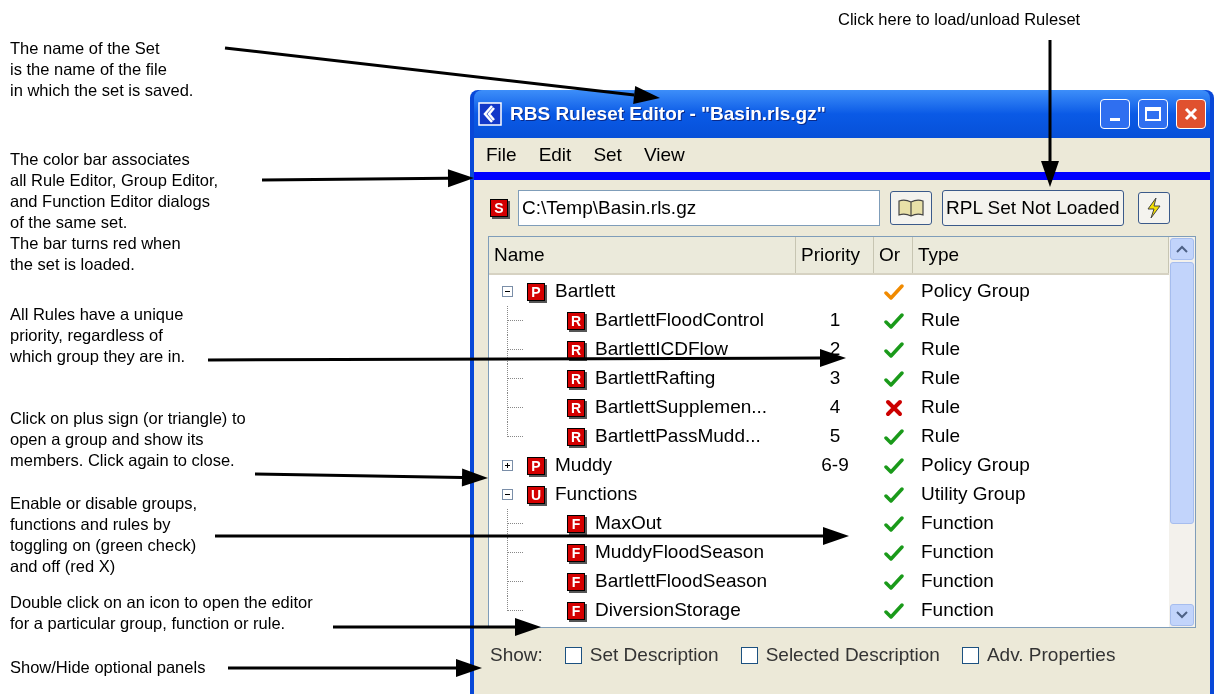 Image resolution: width=1214 pixels, height=694 pixels. I want to click on item-name: BartlettICDFlow, so click(662, 349).